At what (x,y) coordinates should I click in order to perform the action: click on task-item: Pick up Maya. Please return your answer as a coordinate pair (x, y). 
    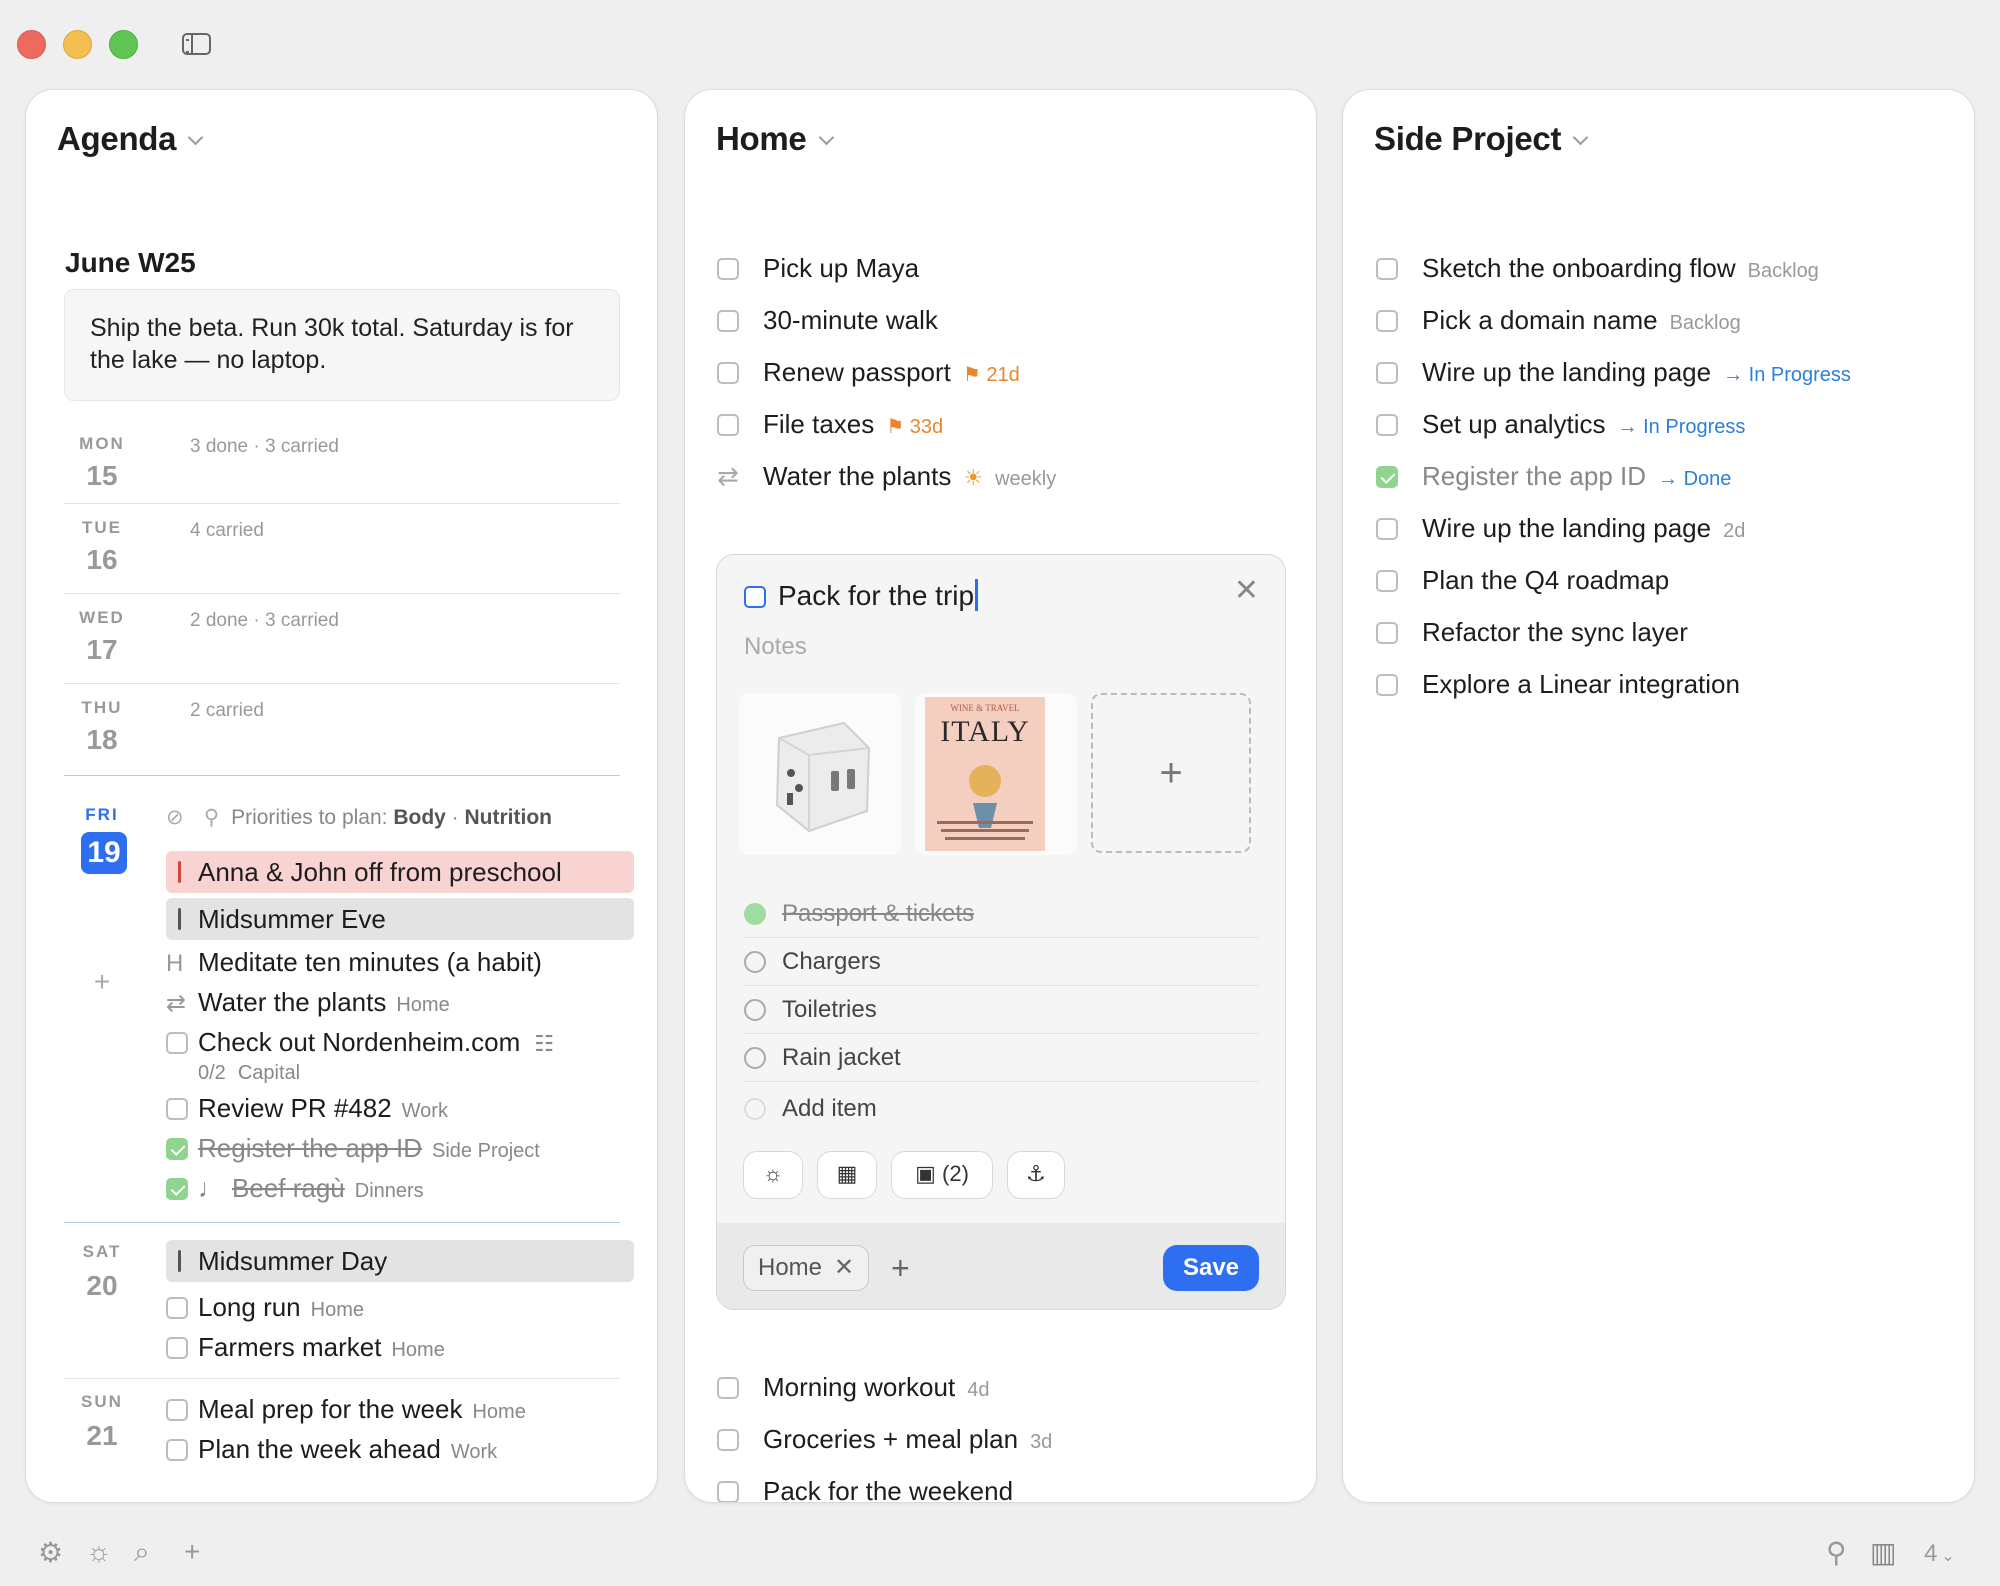
    Looking at the image, I should click on (818, 268).